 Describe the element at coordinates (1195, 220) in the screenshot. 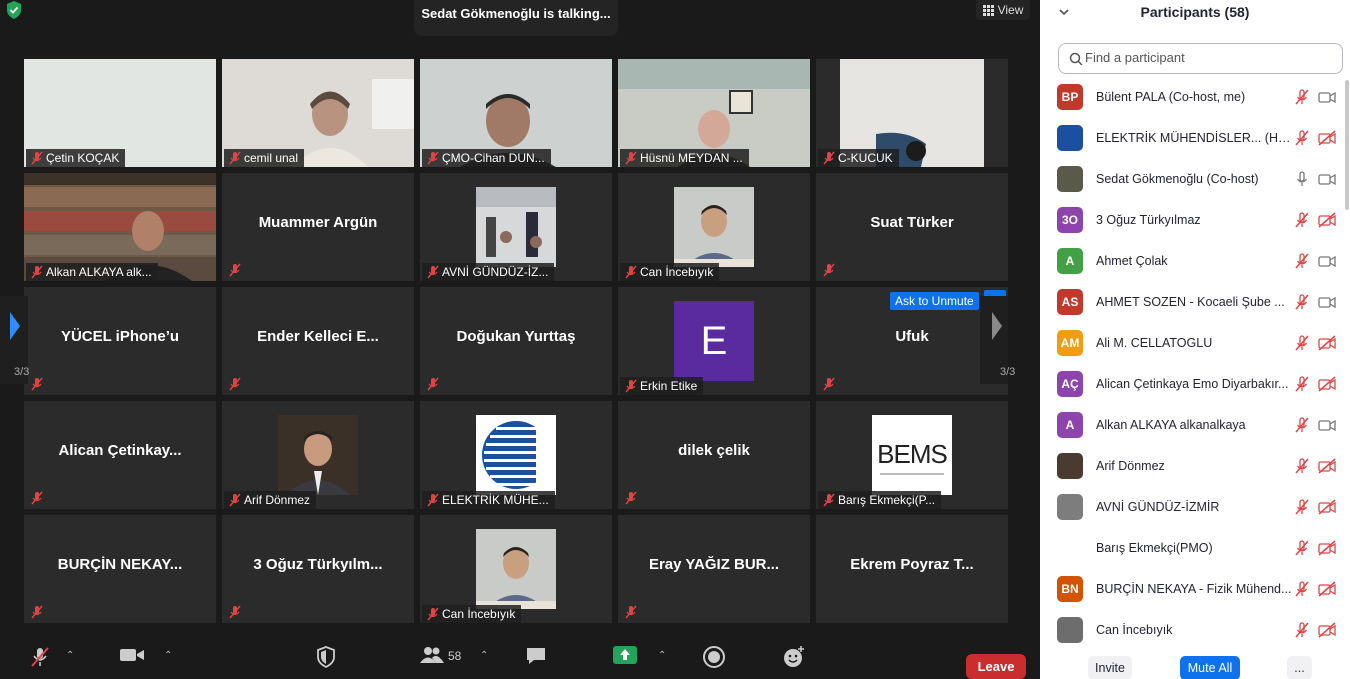

I see `participant-row: 3O 3 Oğuz Türkyılmaz` at that location.